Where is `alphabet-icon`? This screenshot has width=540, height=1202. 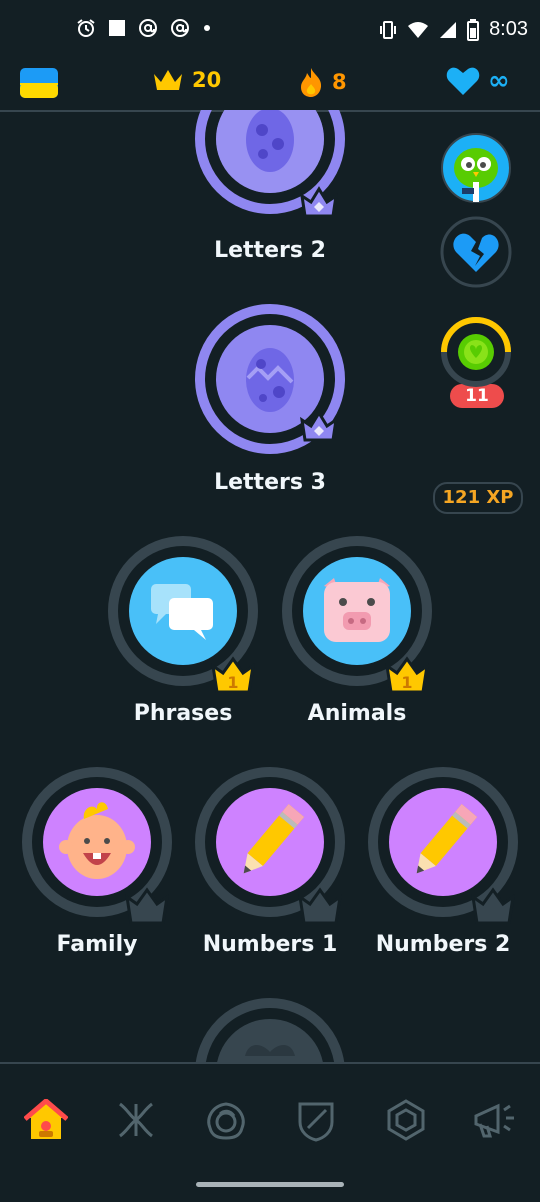
alphabet-icon is located at coordinates (136, 1120).